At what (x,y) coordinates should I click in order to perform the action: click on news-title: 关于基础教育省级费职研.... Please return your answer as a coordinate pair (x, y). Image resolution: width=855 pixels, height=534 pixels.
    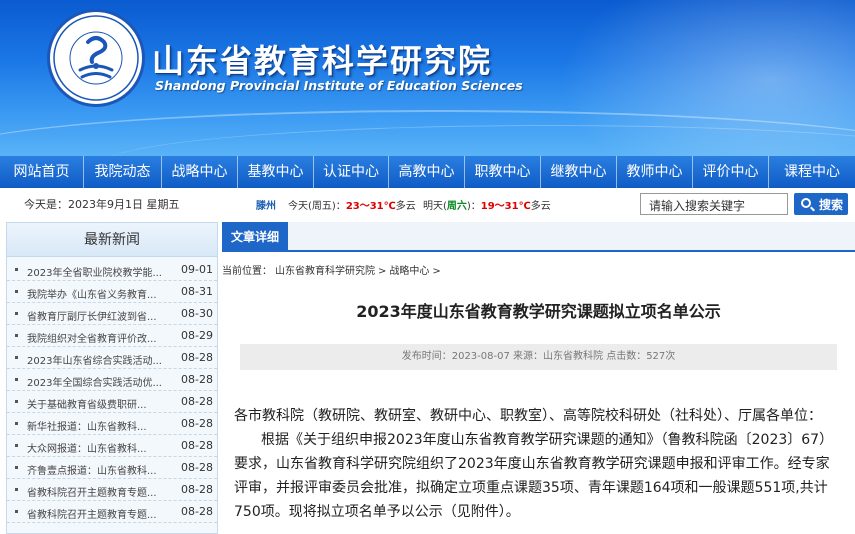
    Looking at the image, I should click on (97, 403).